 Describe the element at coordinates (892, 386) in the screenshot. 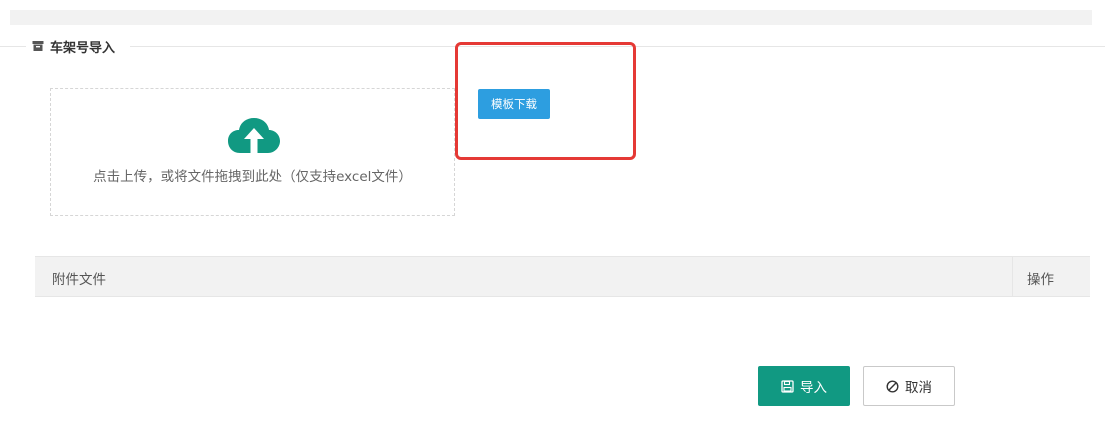

I see `ban-icon` at that location.